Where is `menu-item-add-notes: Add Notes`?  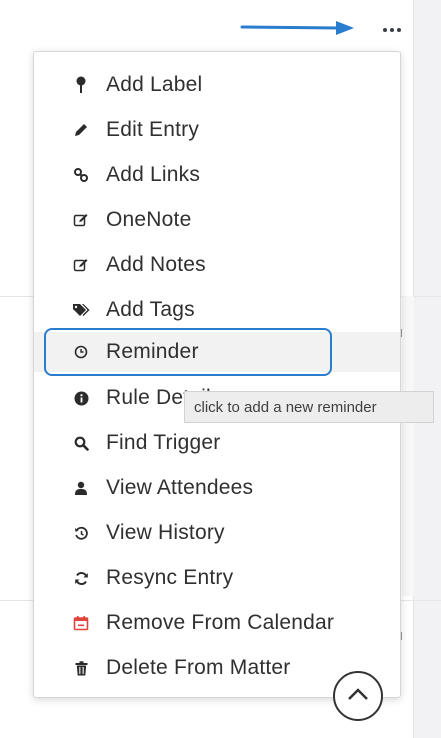
menu-item-add-notes: Add Notes is located at coordinates (217, 265).